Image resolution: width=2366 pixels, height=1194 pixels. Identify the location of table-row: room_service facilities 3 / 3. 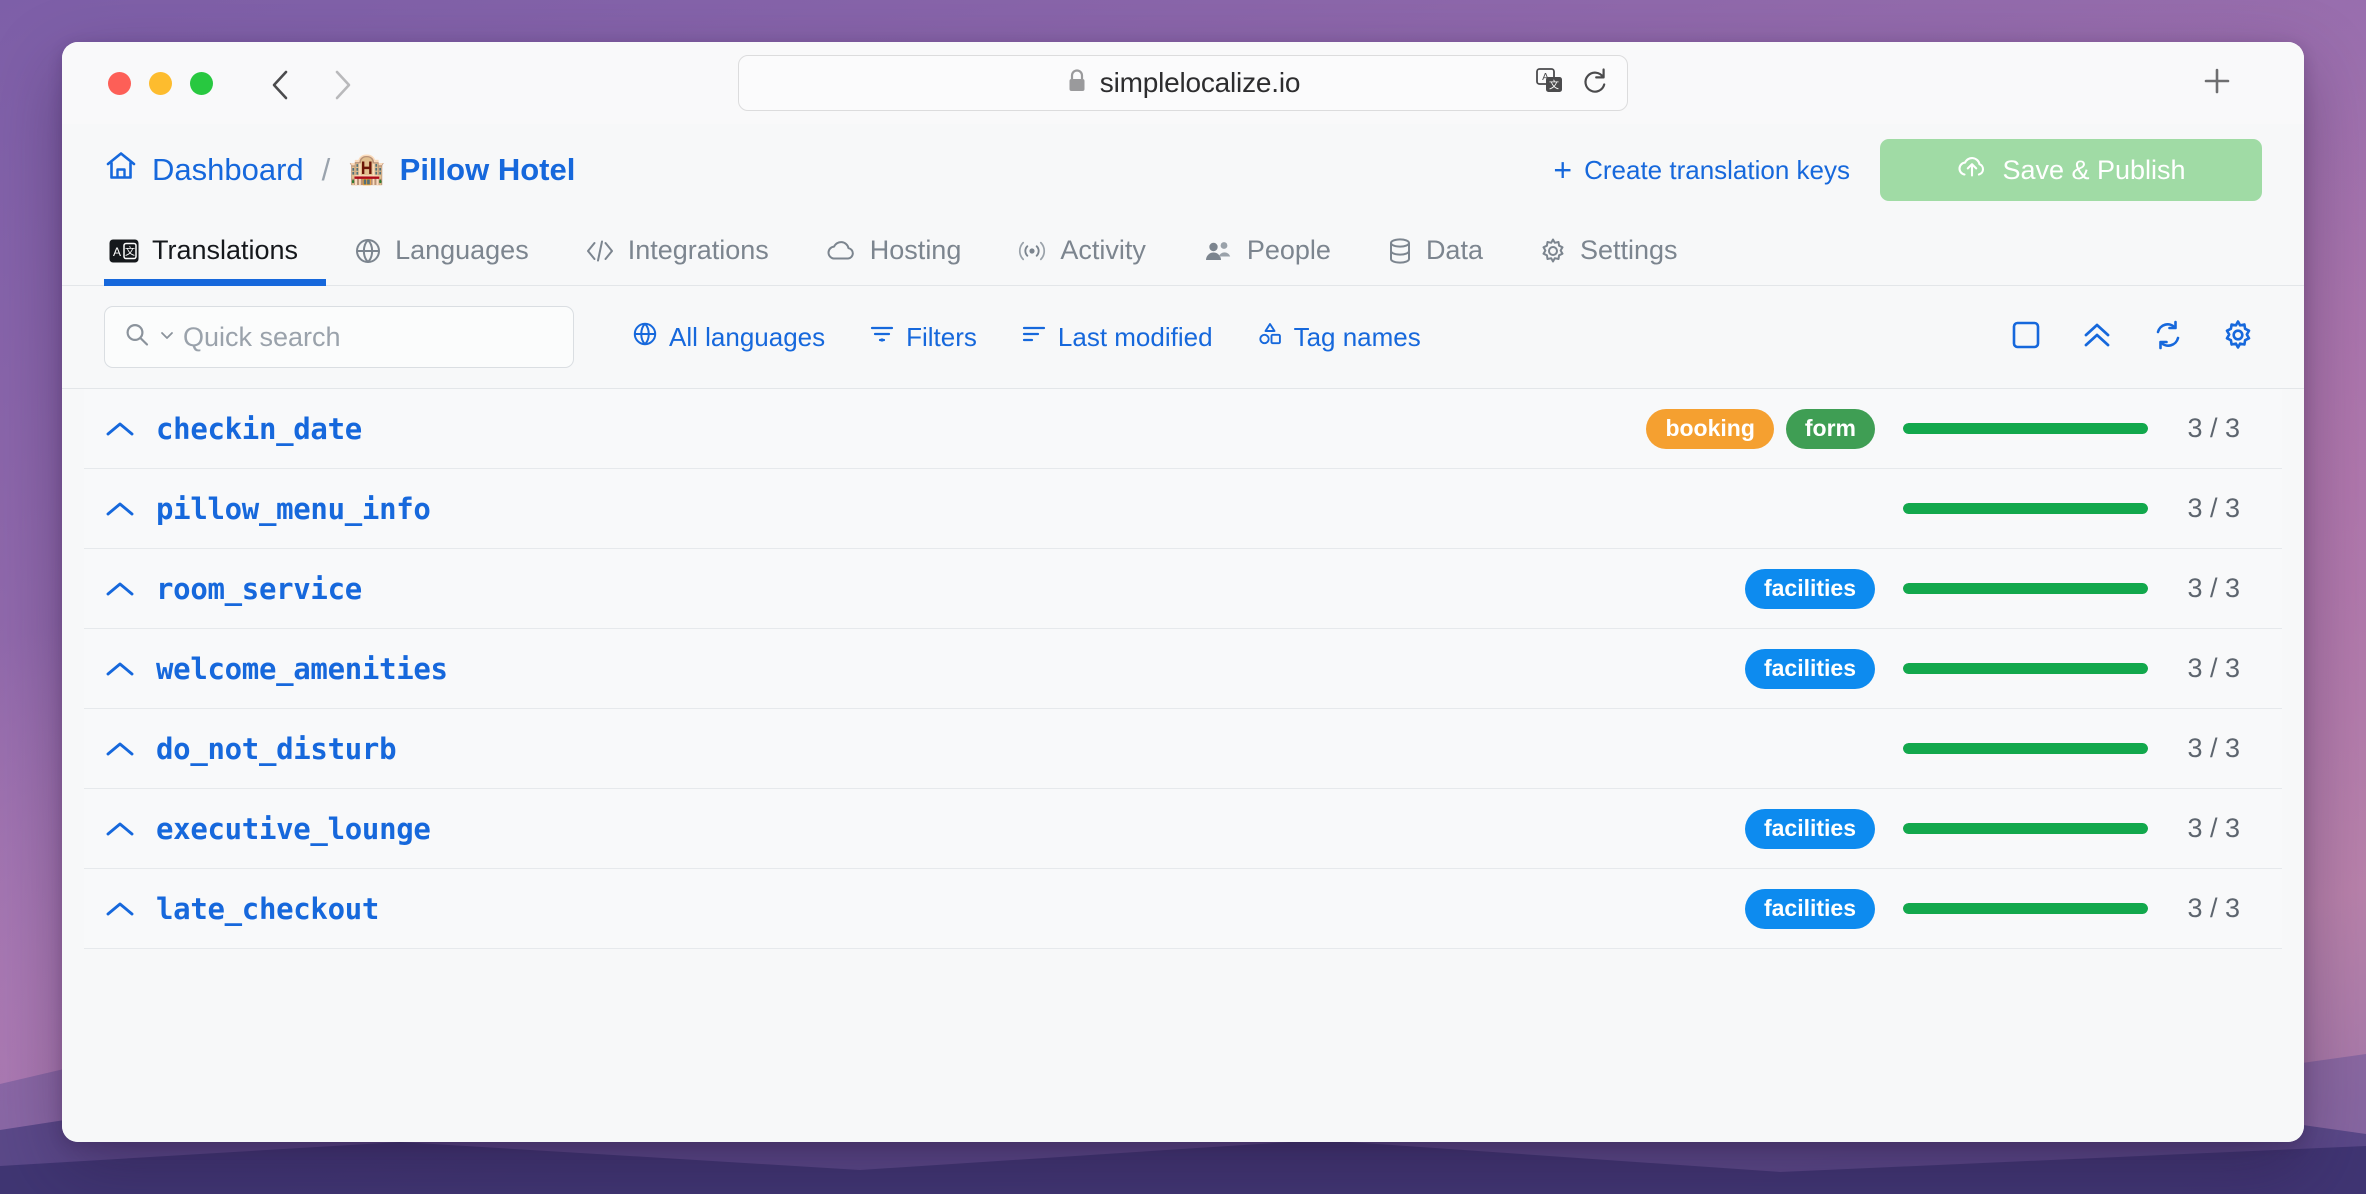
(1183, 589).